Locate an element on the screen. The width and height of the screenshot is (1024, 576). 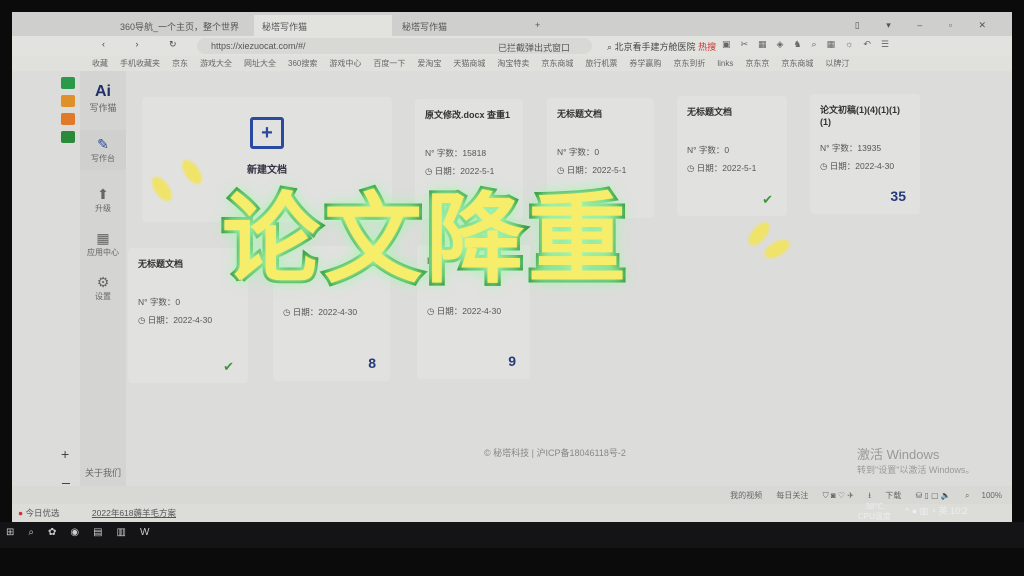
doc-title: 论文初稿(1)(4)(1)(1)(1) is located at coordinates (860, 116).